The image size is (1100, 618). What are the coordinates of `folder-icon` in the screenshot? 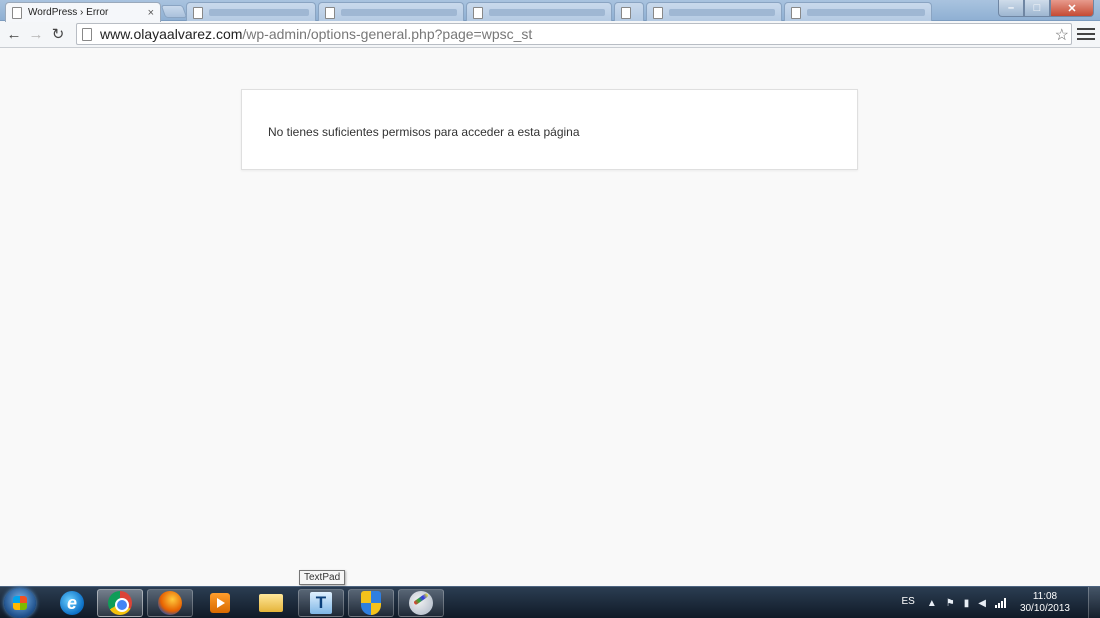 It's located at (271, 603).